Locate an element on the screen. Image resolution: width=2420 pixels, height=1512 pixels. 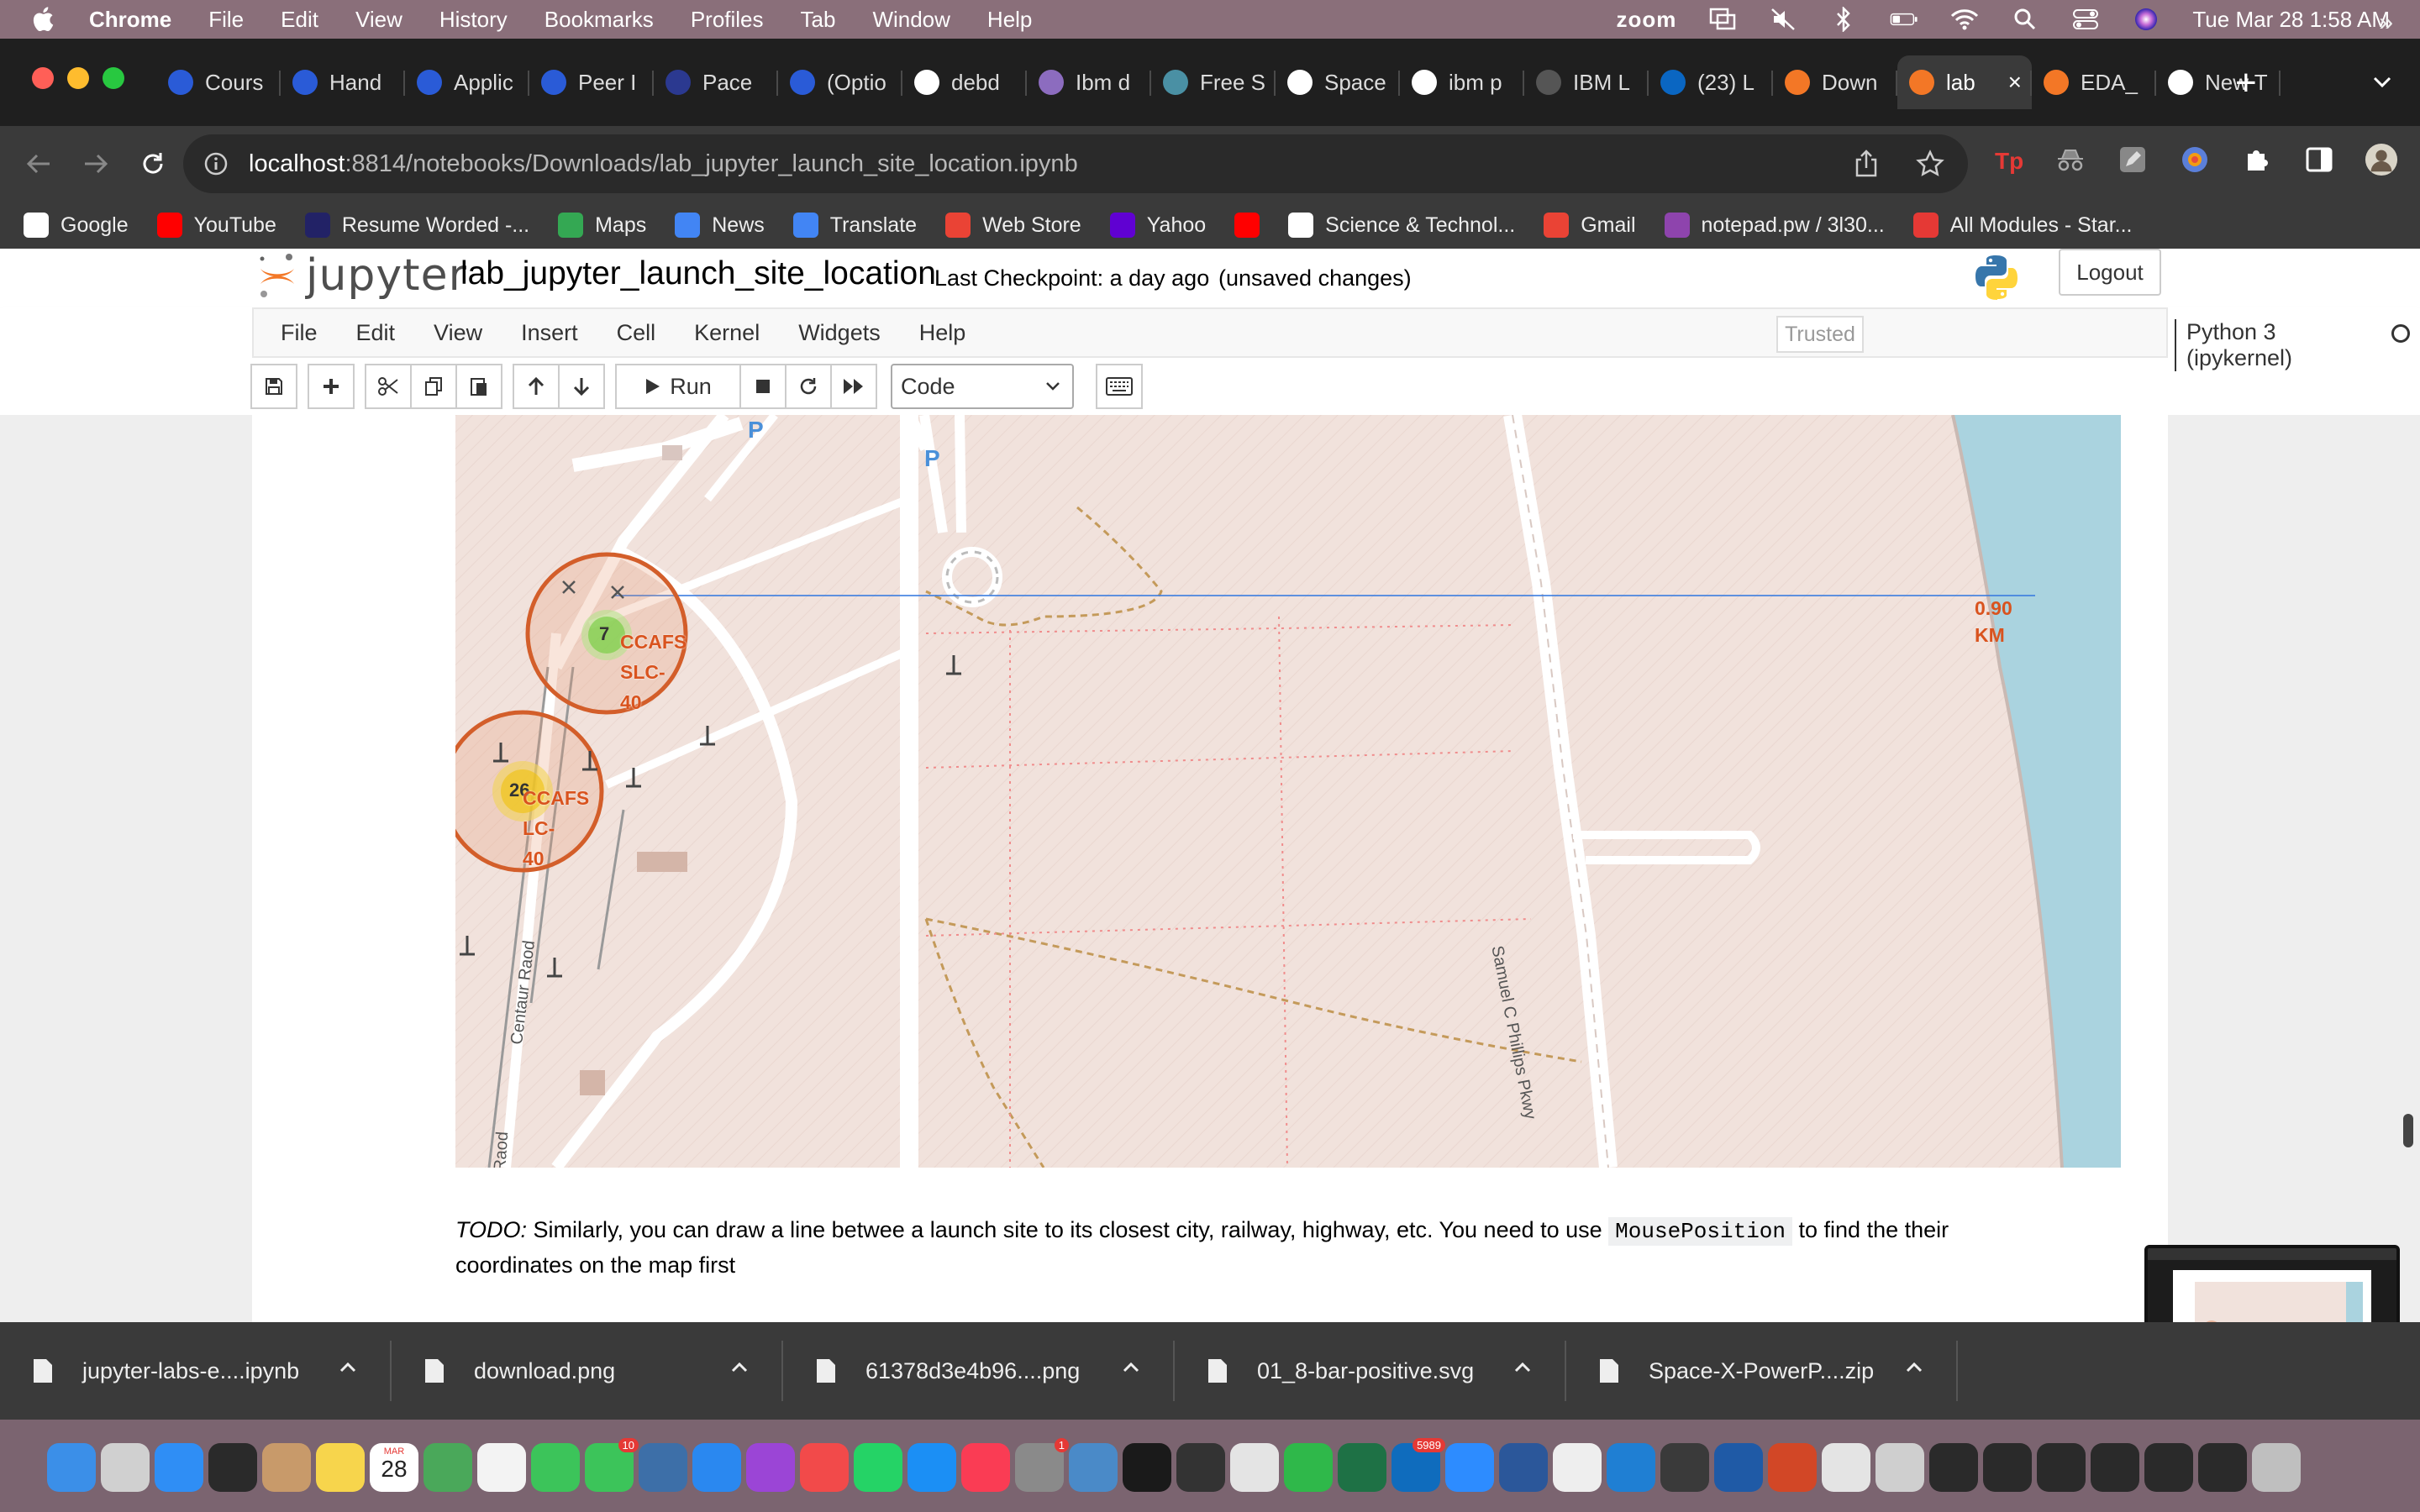
music-icon is located at coordinates (986, 1467).